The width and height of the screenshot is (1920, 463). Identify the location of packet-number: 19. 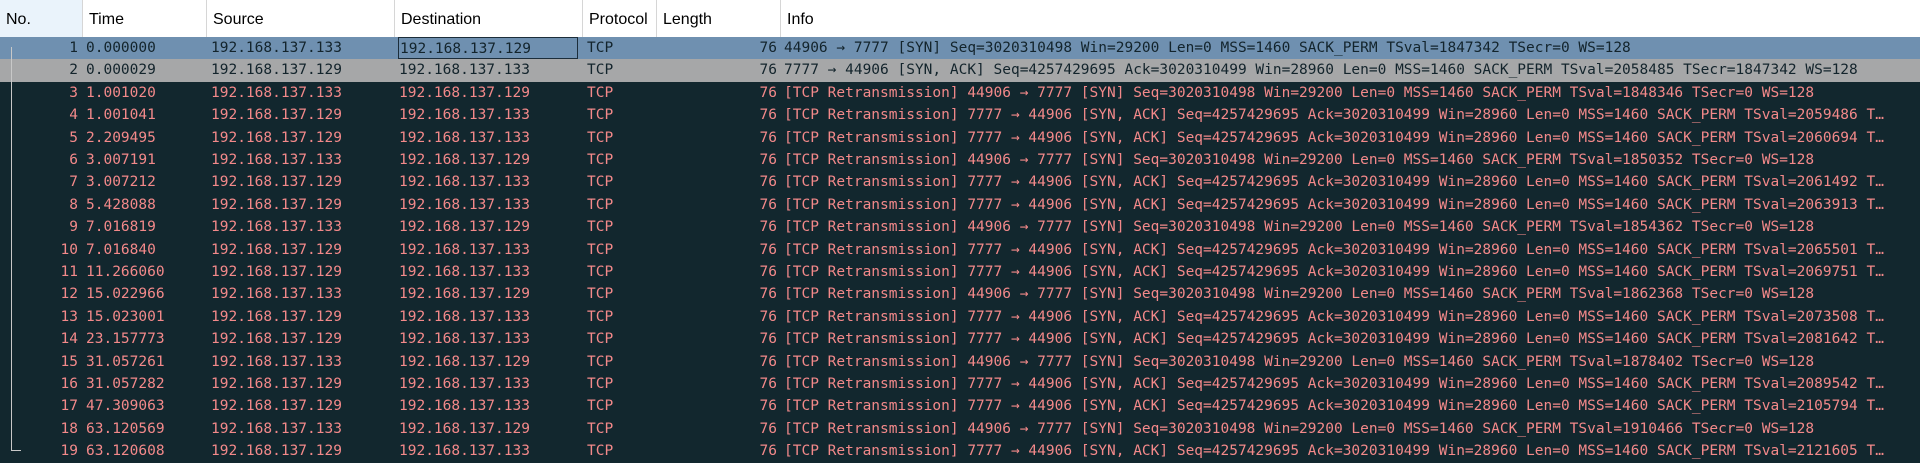
(69, 451).